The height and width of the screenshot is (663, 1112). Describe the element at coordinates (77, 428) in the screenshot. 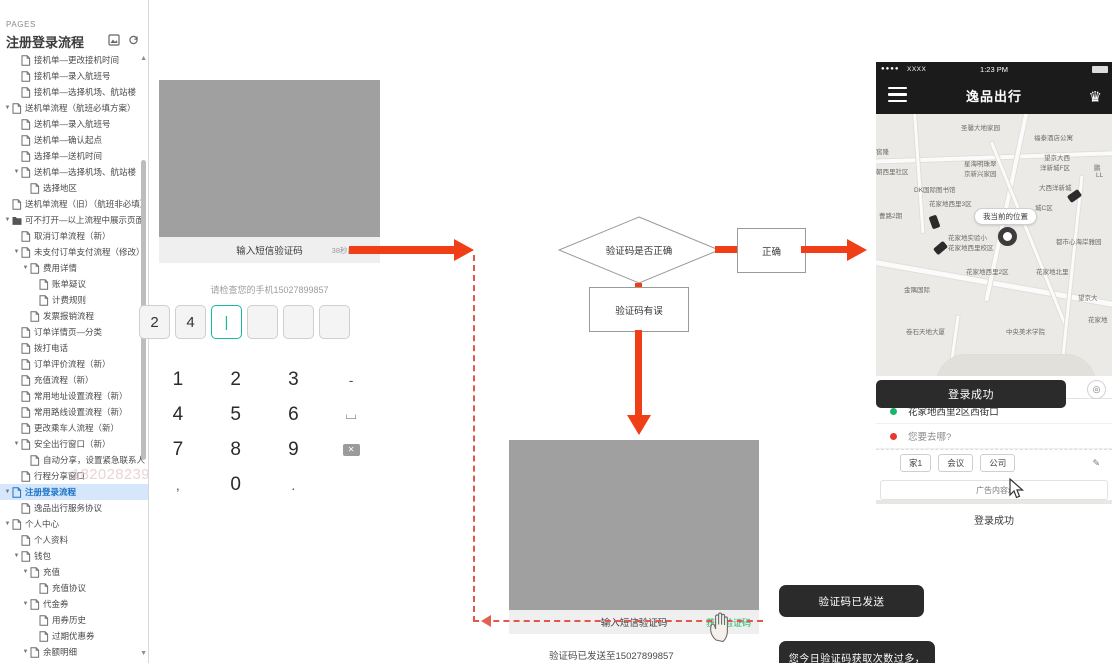

I see `tree-item-label: 更改乘车人流程（新）` at that location.